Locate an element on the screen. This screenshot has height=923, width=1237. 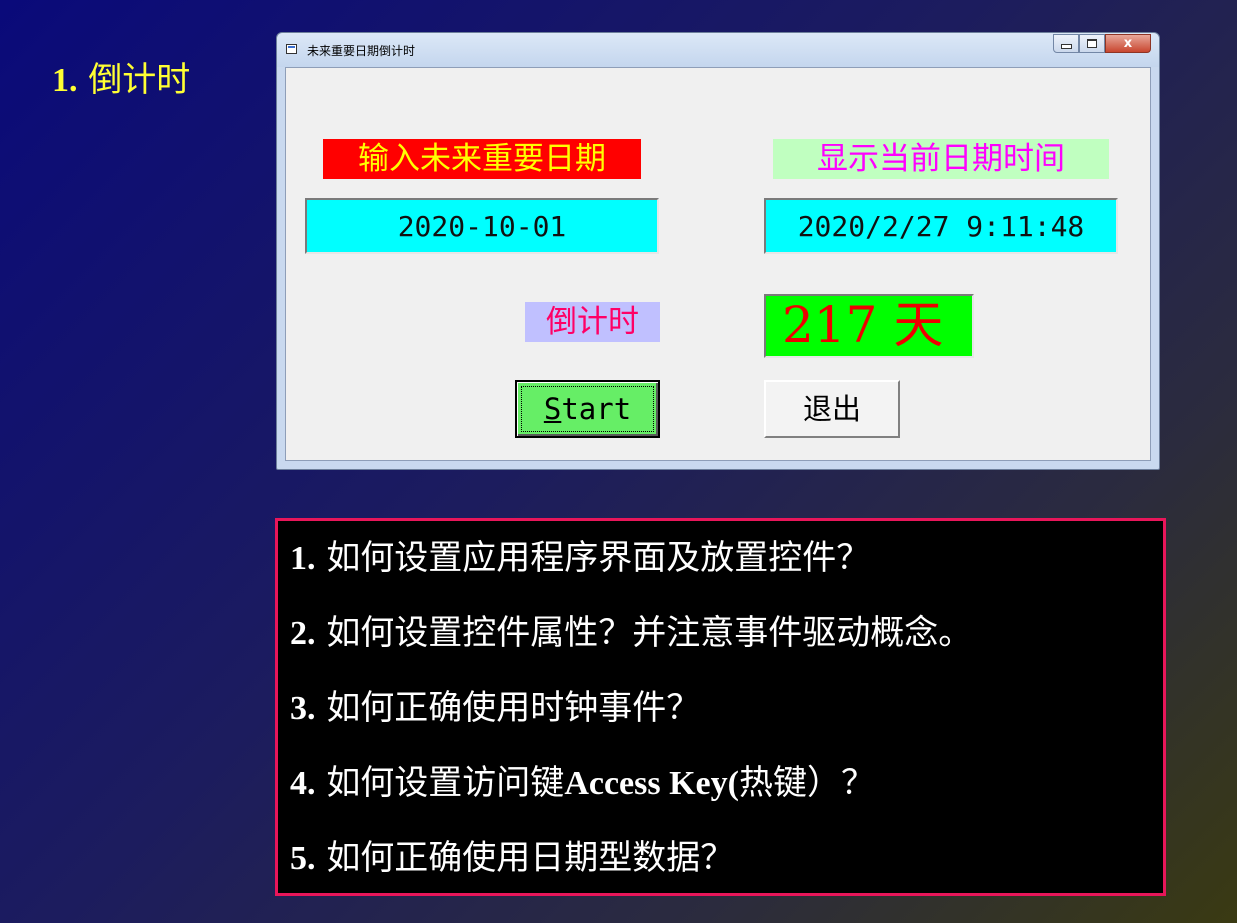
start-label-rest: tart is located at coordinates (596, 409).